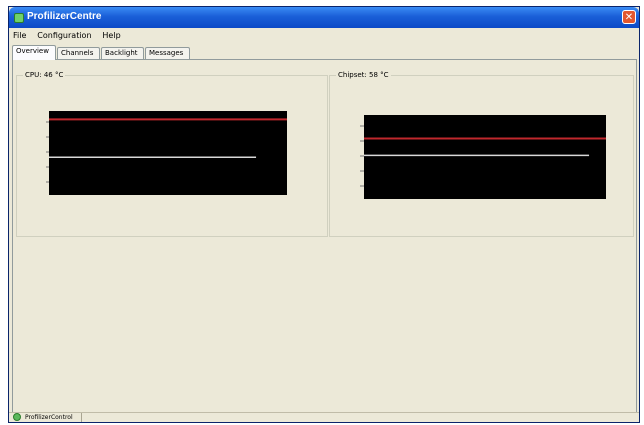 The image size is (644, 425). What do you see at coordinates (324, 417) in the screenshot?
I see `status-bar: ProfilizerControl` at bounding box center [324, 417].